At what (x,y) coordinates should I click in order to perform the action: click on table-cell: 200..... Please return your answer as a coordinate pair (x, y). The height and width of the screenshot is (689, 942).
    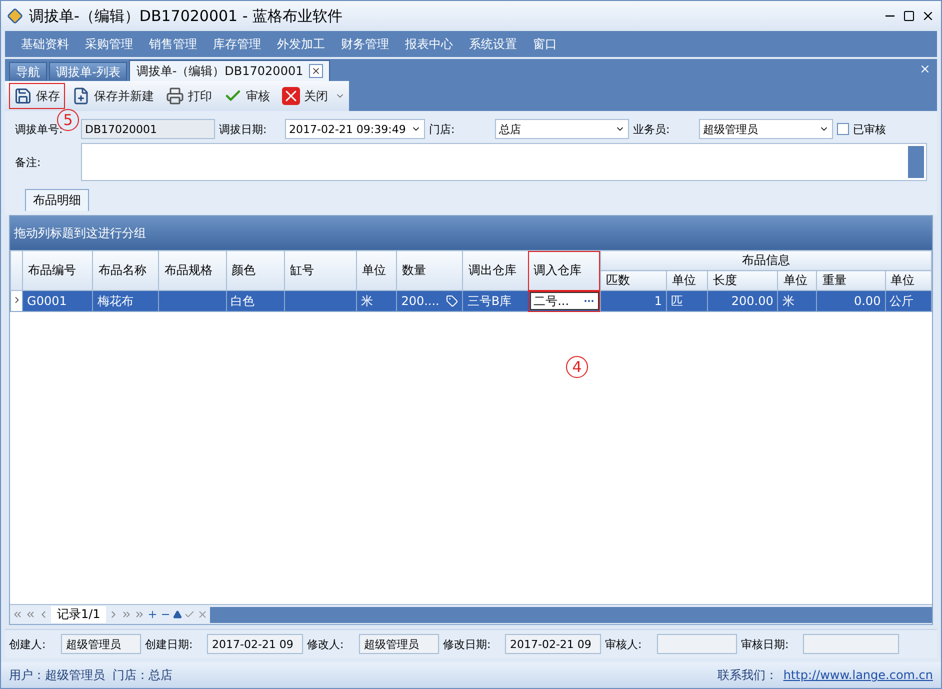
    Looking at the image, I should click on (429, 301).